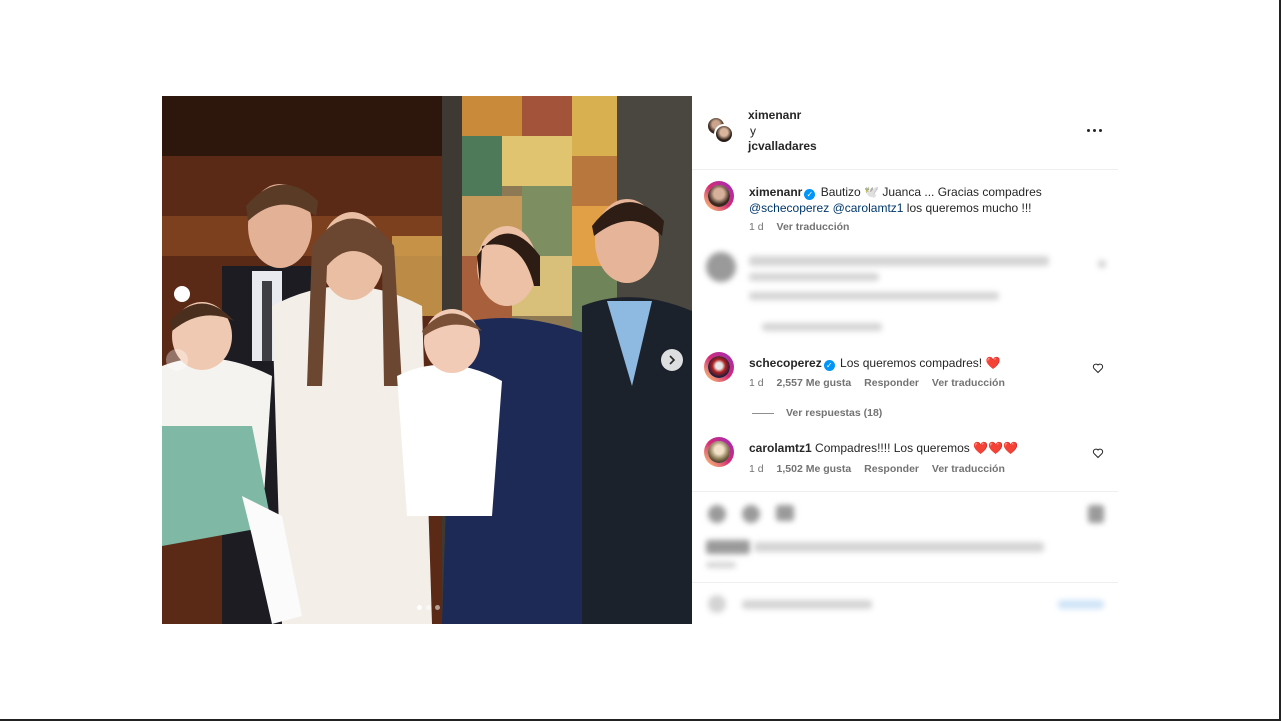 This screenshot has width=1281, height=721. Describe the element at coordinates (1081, 604) in the screenshot. I see `blurred-post-button` at that location.